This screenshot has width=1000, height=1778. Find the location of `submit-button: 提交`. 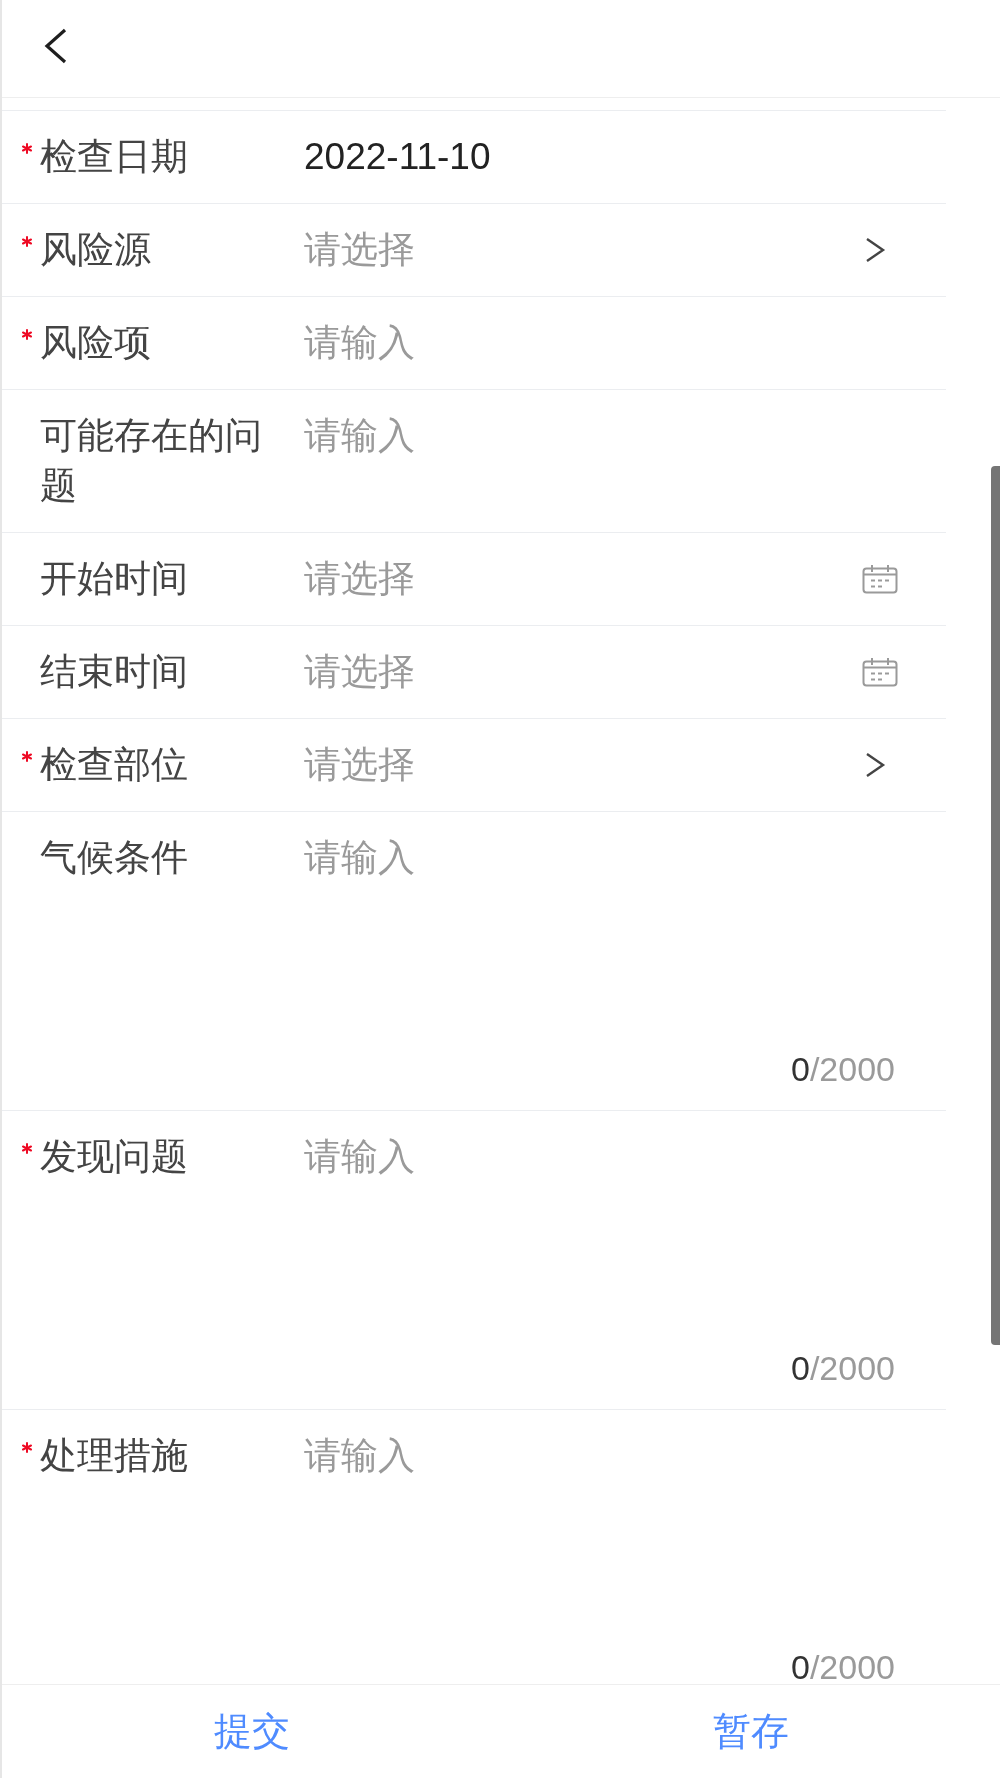

submit-button: 提交 is located at coordinates (251, 1731).